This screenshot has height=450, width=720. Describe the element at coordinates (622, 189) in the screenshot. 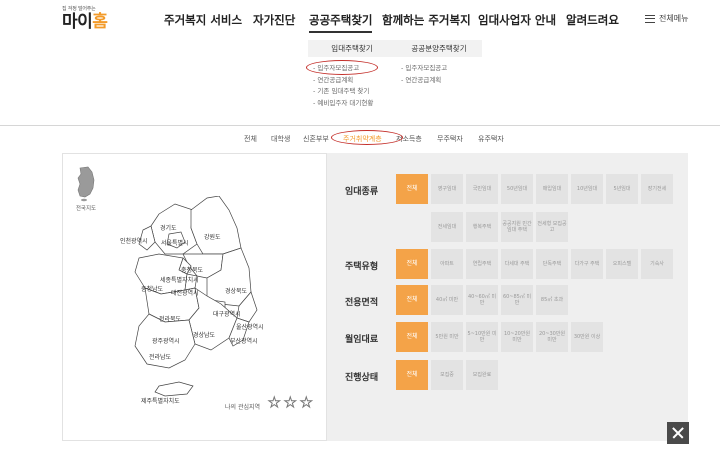

I see `rental-type-option: 5년임대` at that location.